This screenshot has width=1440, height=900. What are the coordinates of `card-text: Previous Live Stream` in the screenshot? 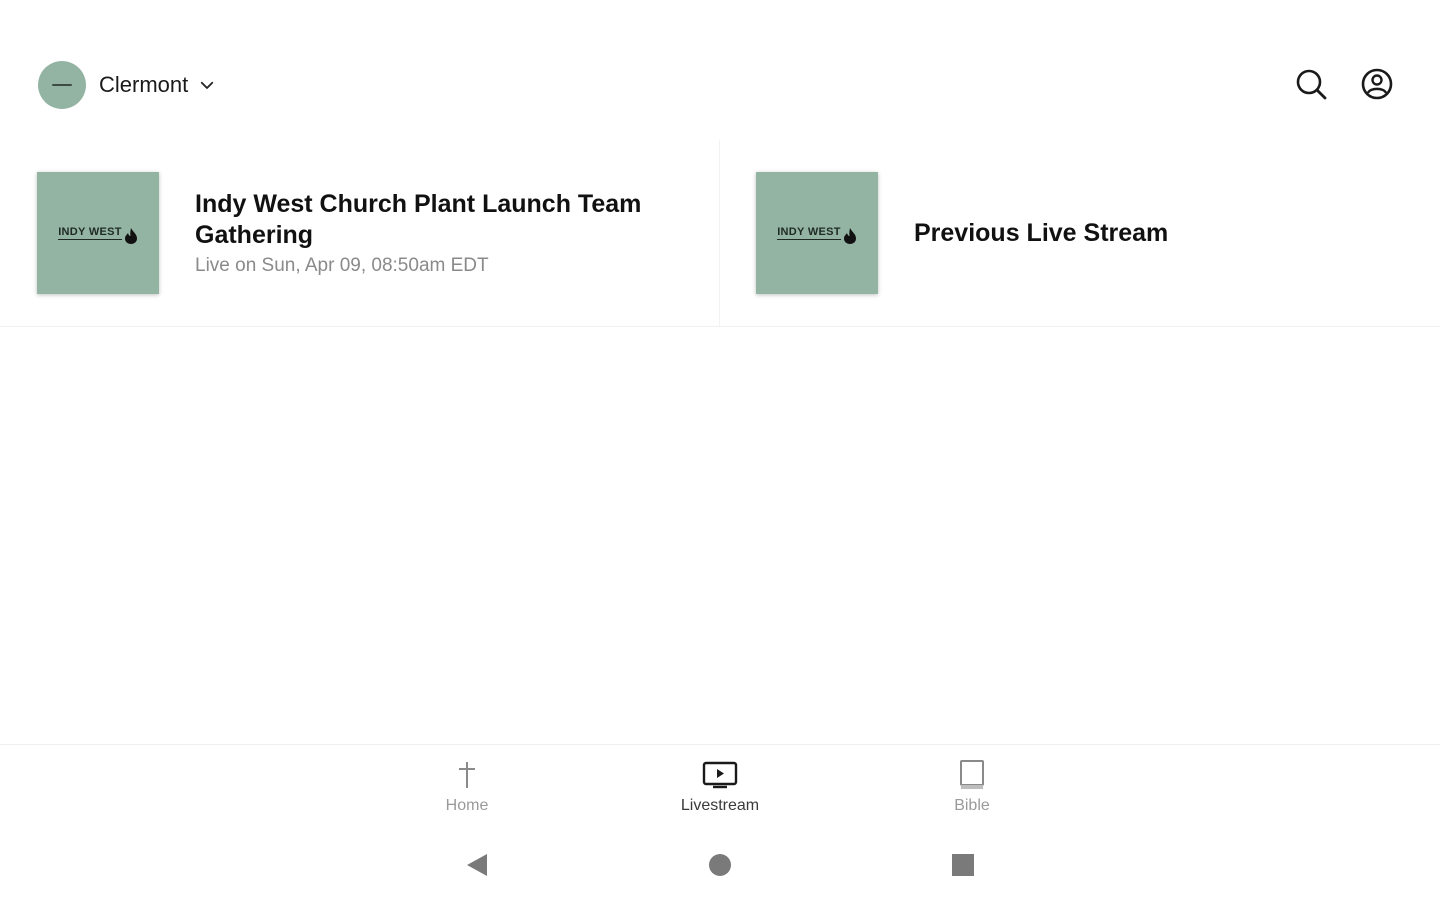 It's located at (1041, 233).